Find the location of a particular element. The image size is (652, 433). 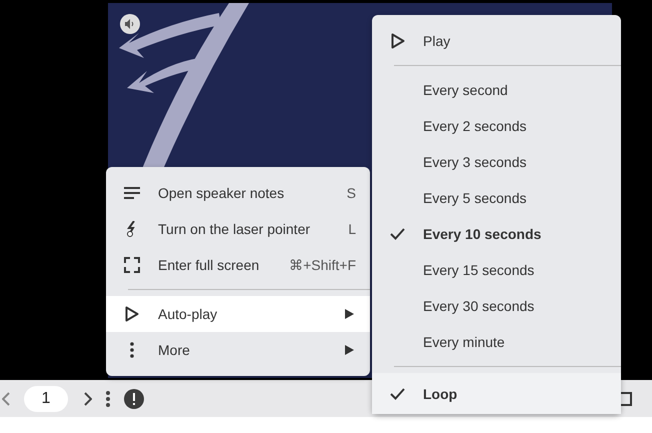

menu-item-label: Auto-play is located at coordinates (188, 314).